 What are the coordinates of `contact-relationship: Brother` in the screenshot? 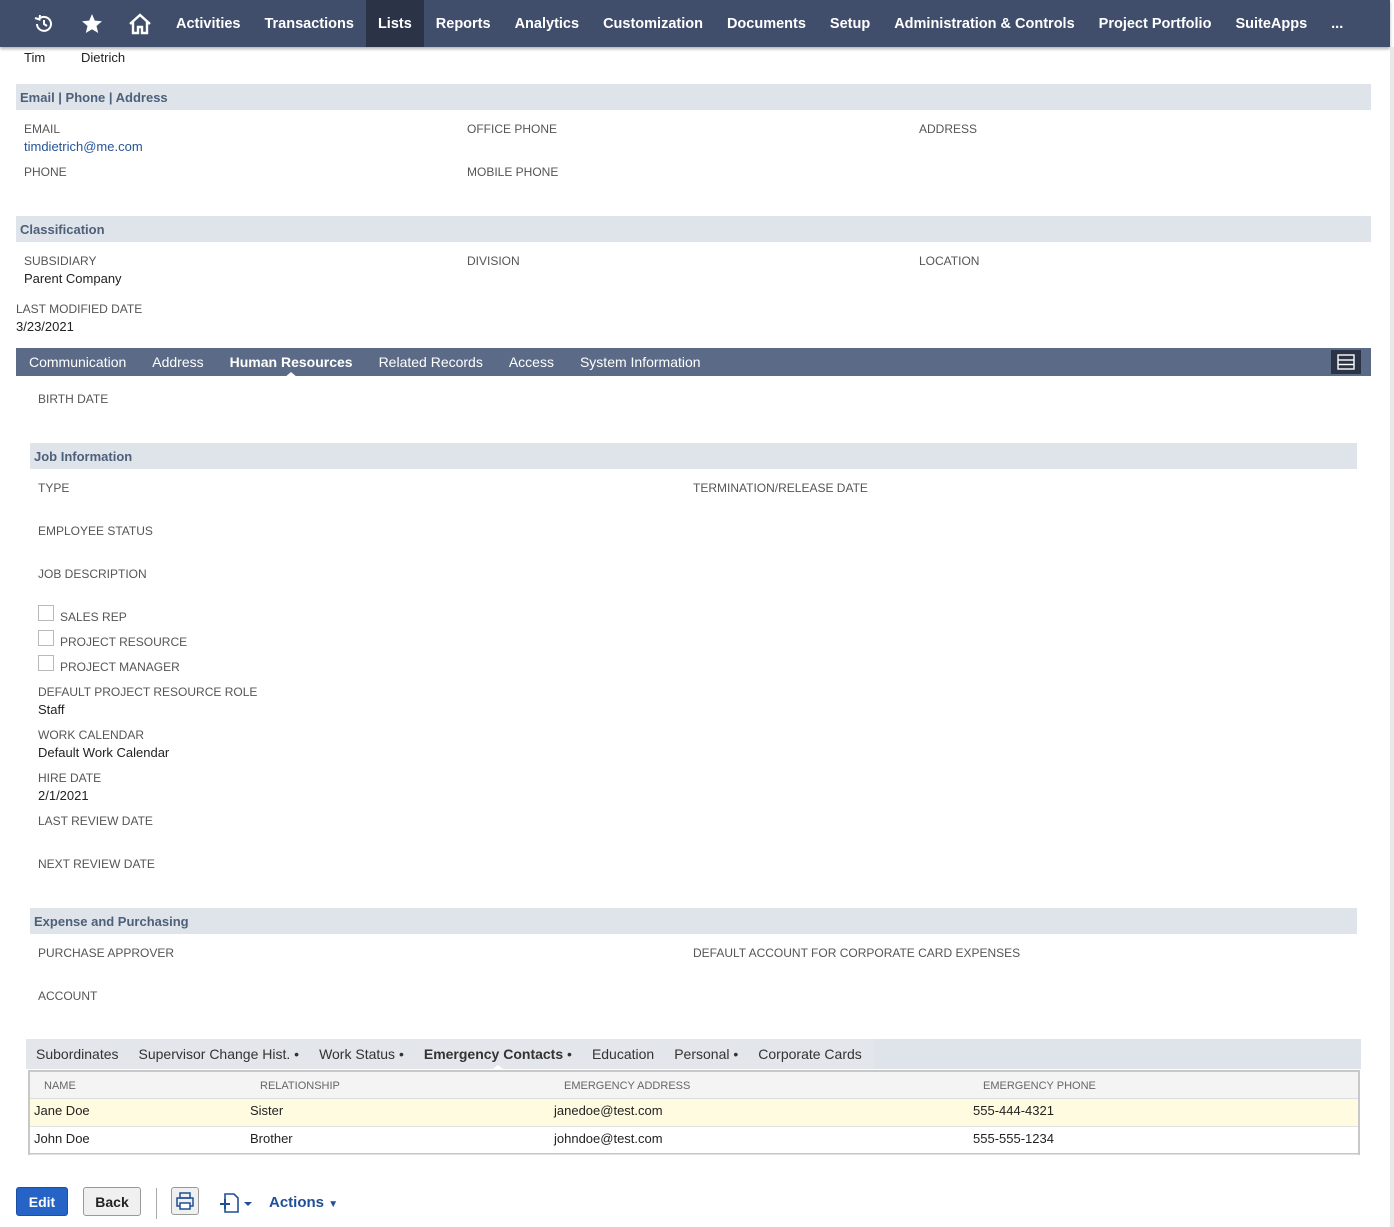 It's located at (271, 1138).